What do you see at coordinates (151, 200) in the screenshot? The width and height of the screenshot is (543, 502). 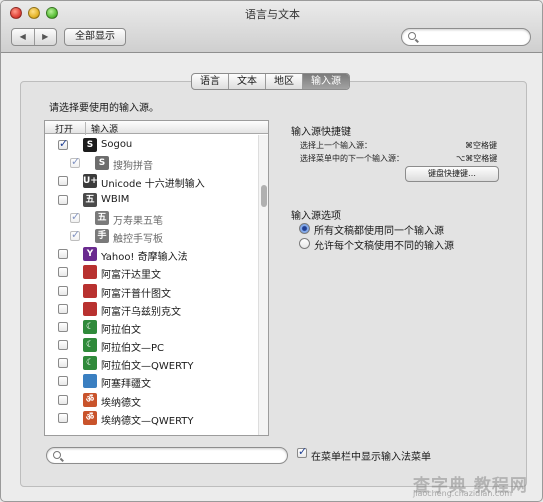 I see `input-source-row: 五 WBIM` at bounding box center [151, 200].